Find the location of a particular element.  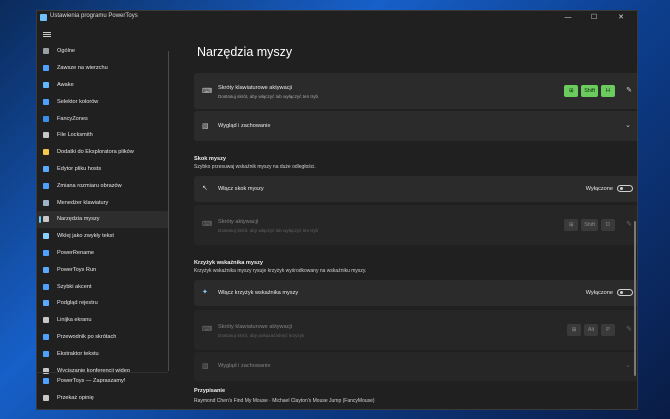

sidebar-item-label: Zmiana rozmiaru obrazów is located at coordinates (89, 185).